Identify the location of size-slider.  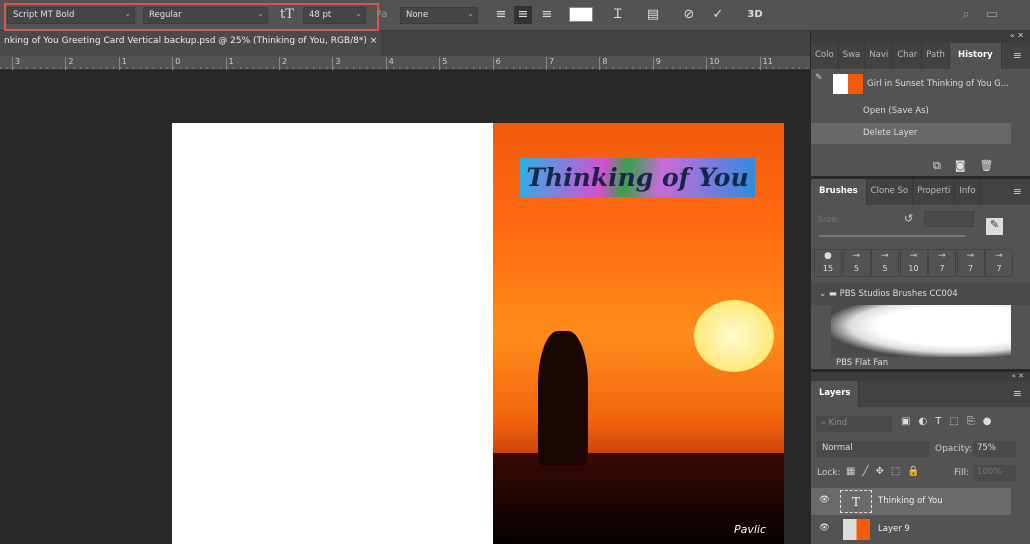
(892, 236).